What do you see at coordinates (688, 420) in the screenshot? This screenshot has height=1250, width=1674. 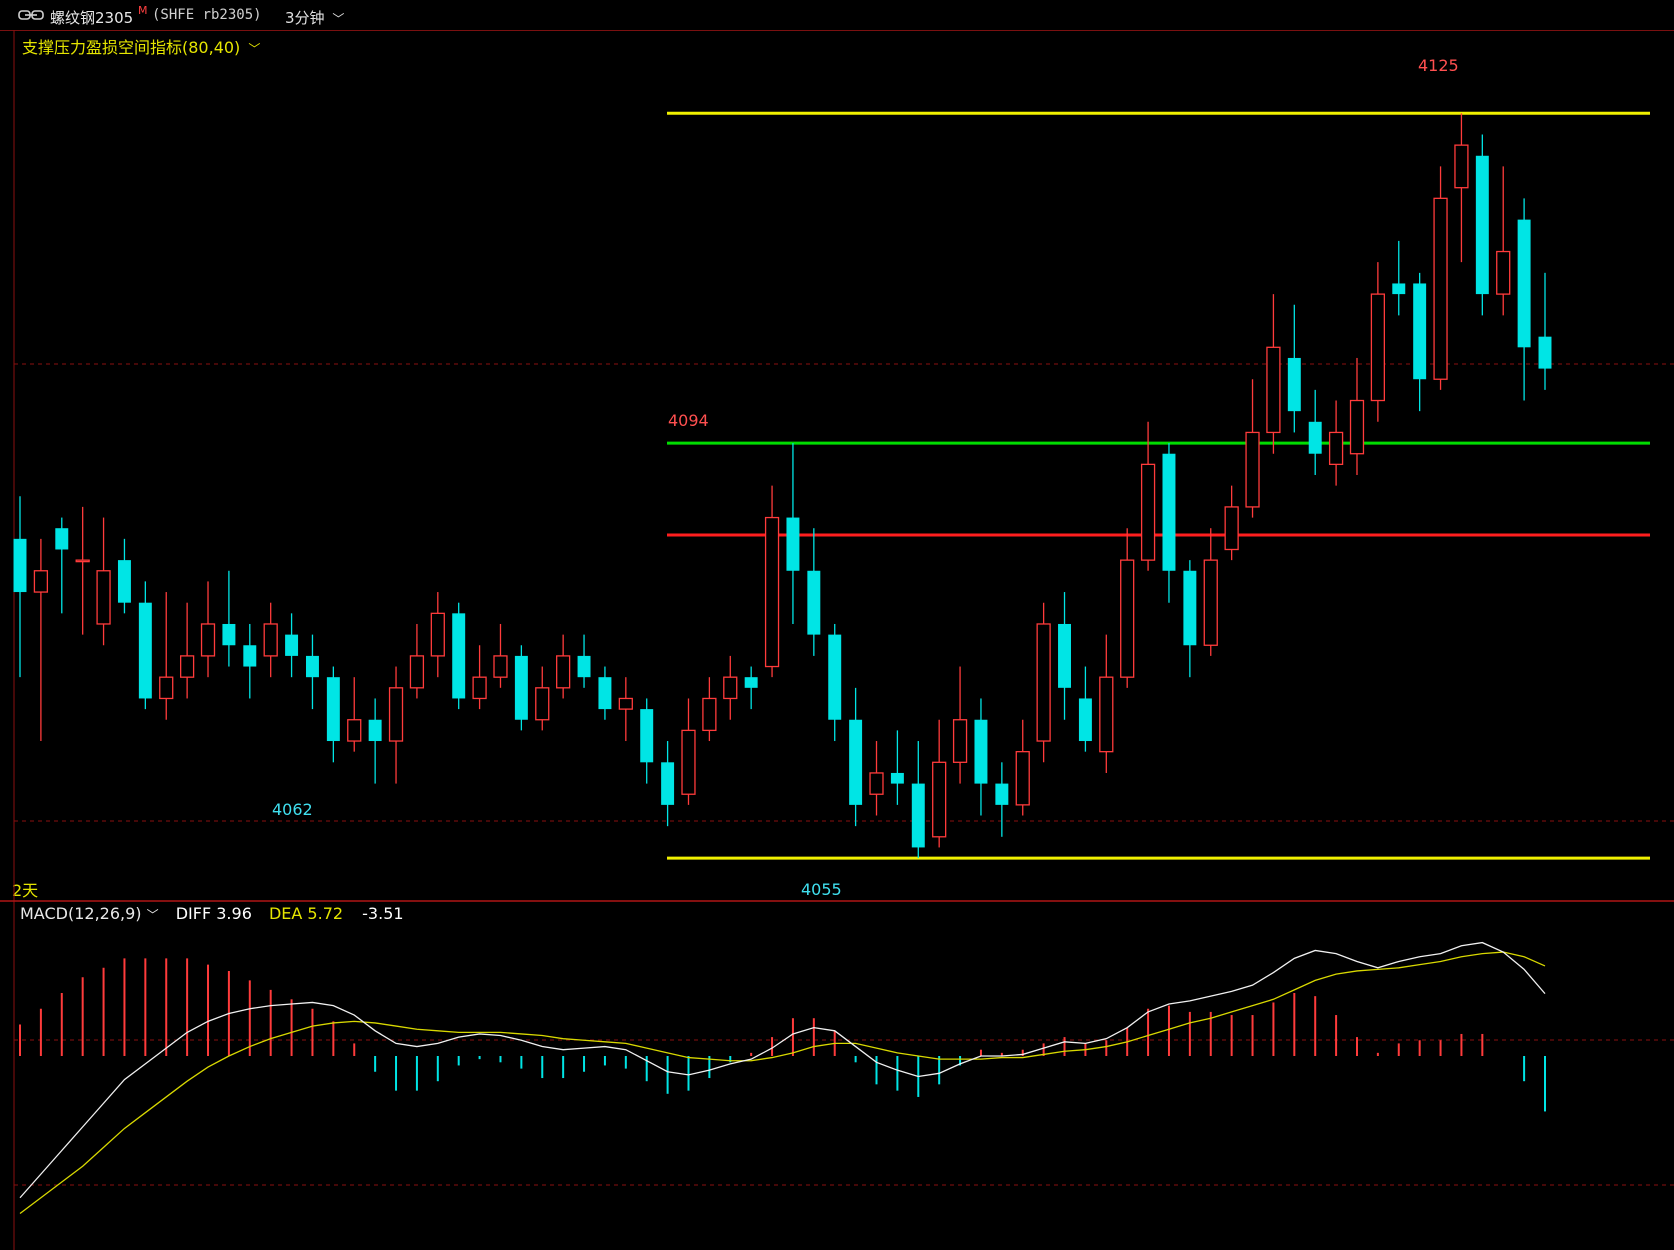 I see `price-label-mid: 4094` at bounding box center [688, 420].